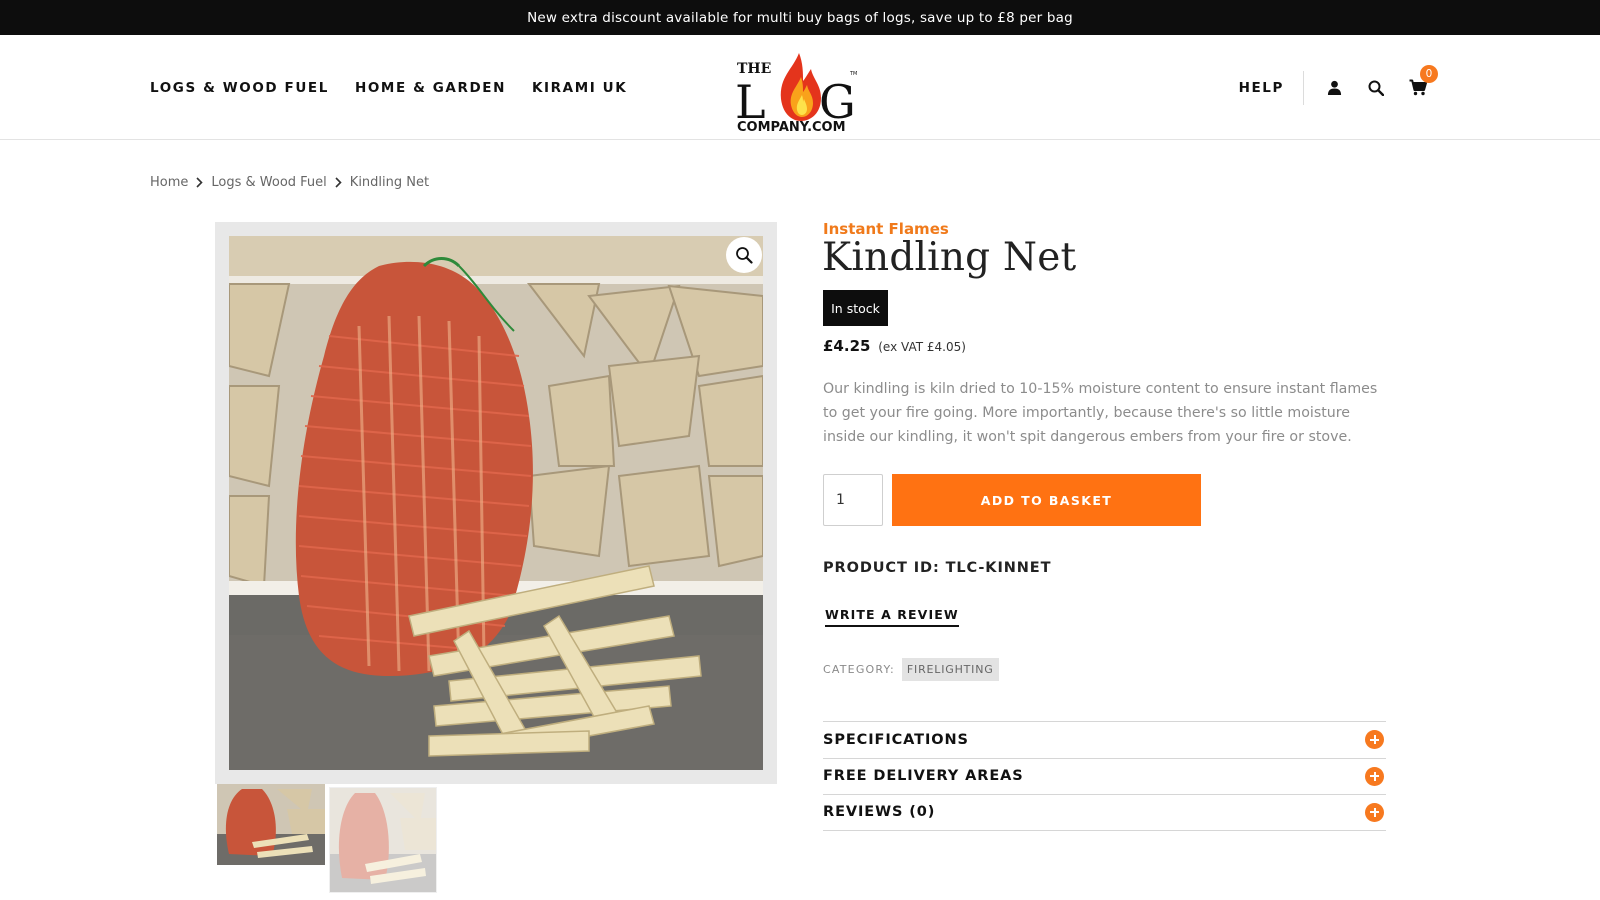 Image resolution: width=1600 pixels, height=900 pixels. Describe the element at coordinates (268, 182) in the screenshot. I see `breadcrumb-logs-wood-fuel: Logs & Wood Fuel` at that location.